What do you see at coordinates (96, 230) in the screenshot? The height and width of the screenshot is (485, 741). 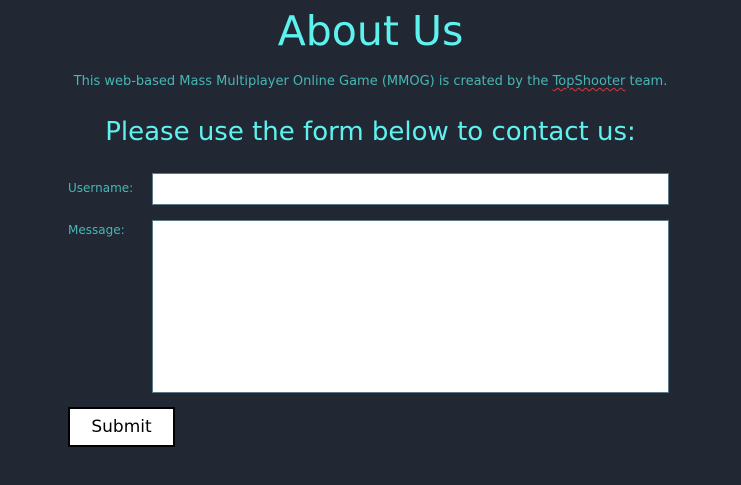 I see `message-label: Message:` at bounding box center [96, 230].